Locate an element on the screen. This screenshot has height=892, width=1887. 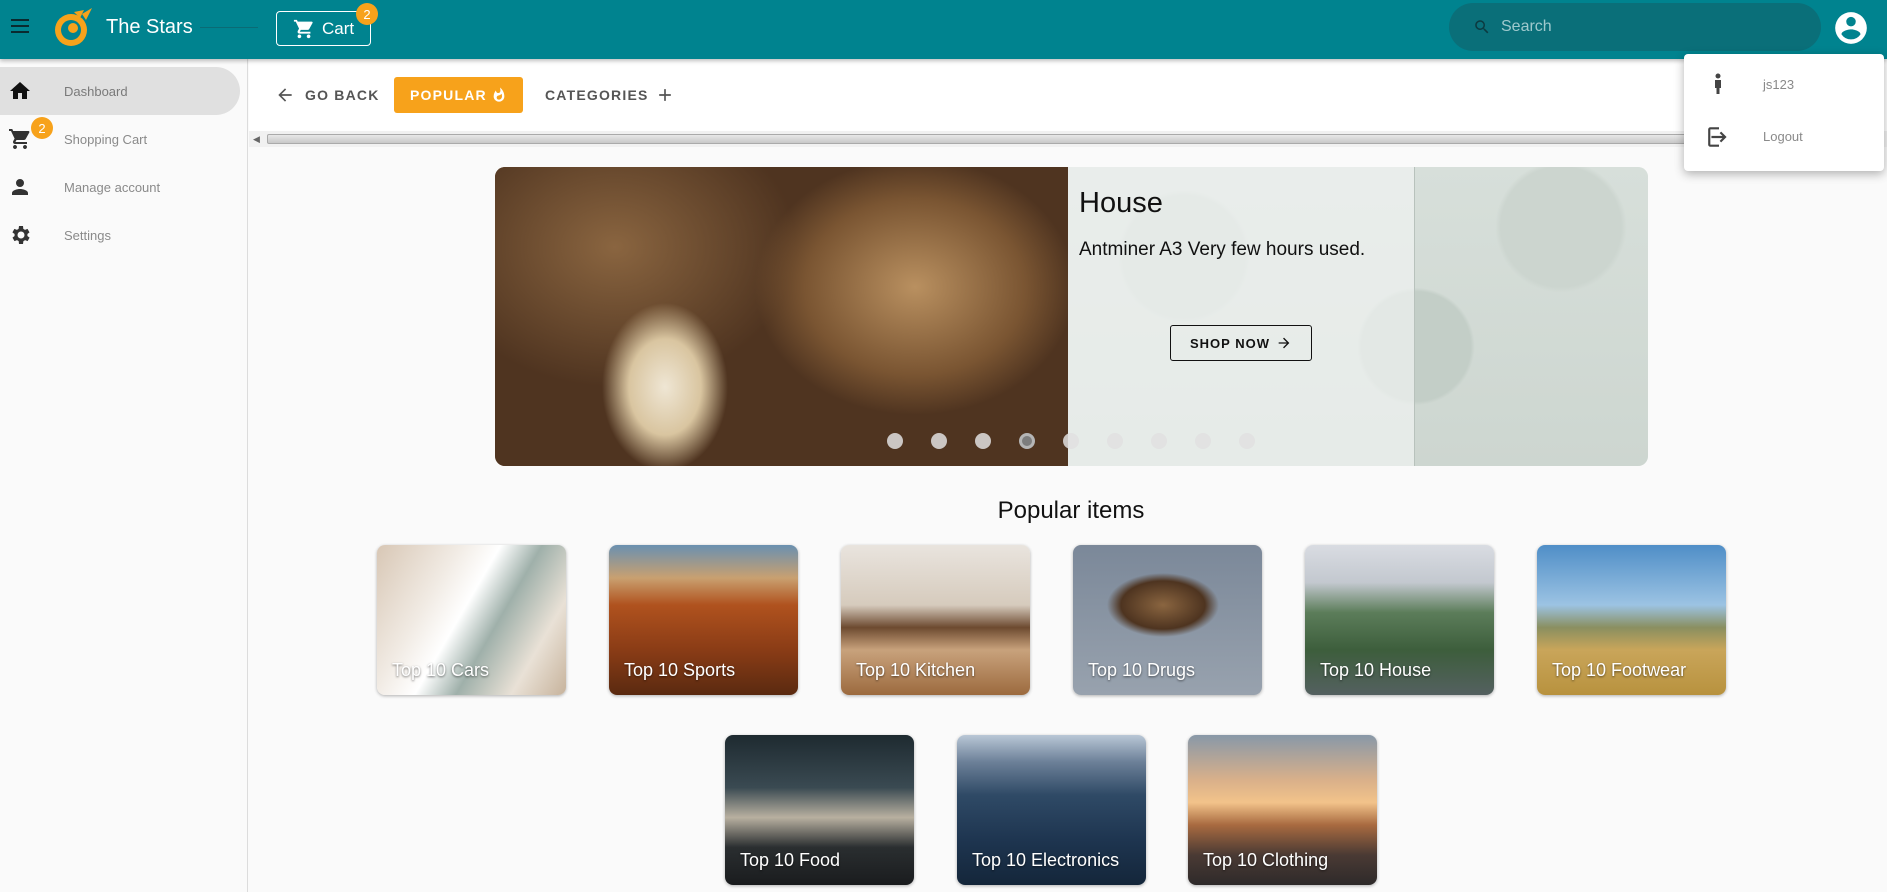
popular-items-heading: Popular items is located at coordinates (1071, 510).